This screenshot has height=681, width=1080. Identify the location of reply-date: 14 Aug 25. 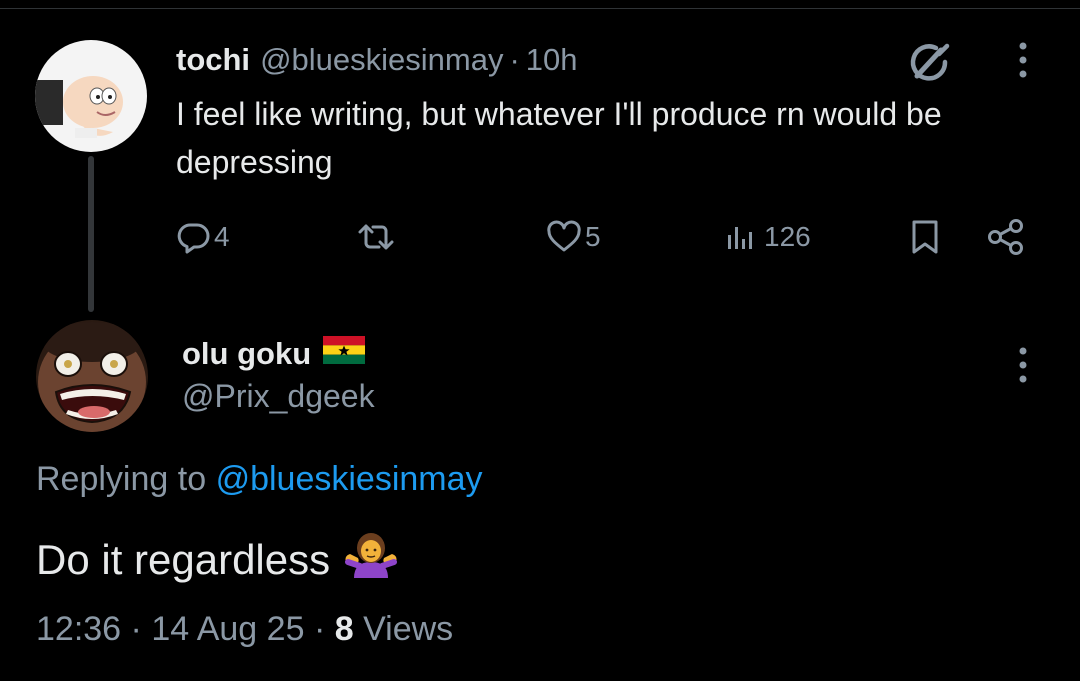
(227, 629).